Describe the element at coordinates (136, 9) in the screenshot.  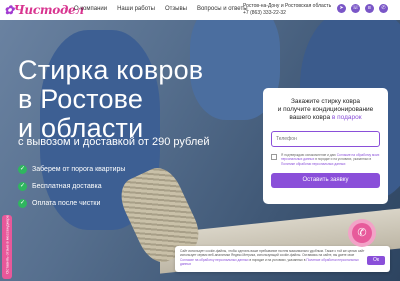
I see `nav-item-works: Наши работы` at that location.